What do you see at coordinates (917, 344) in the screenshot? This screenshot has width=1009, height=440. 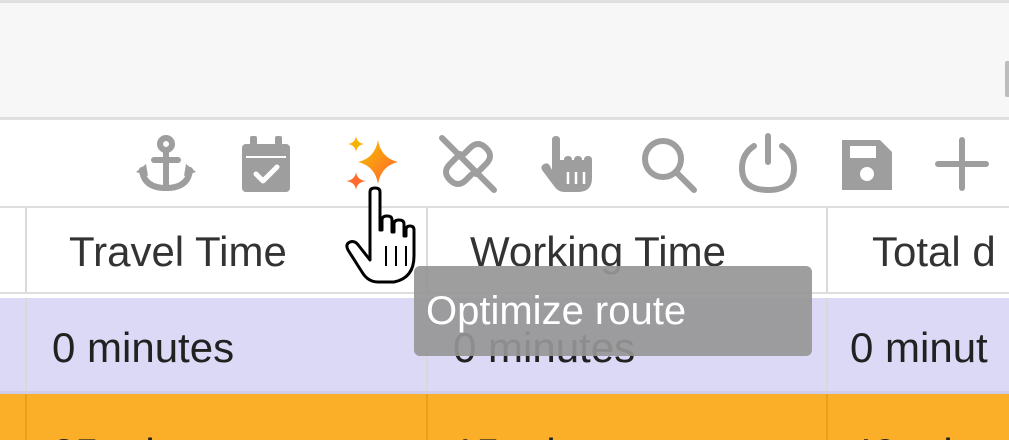 I see `total-duration-cell: 0 minut` at bounding box center [917, 344].